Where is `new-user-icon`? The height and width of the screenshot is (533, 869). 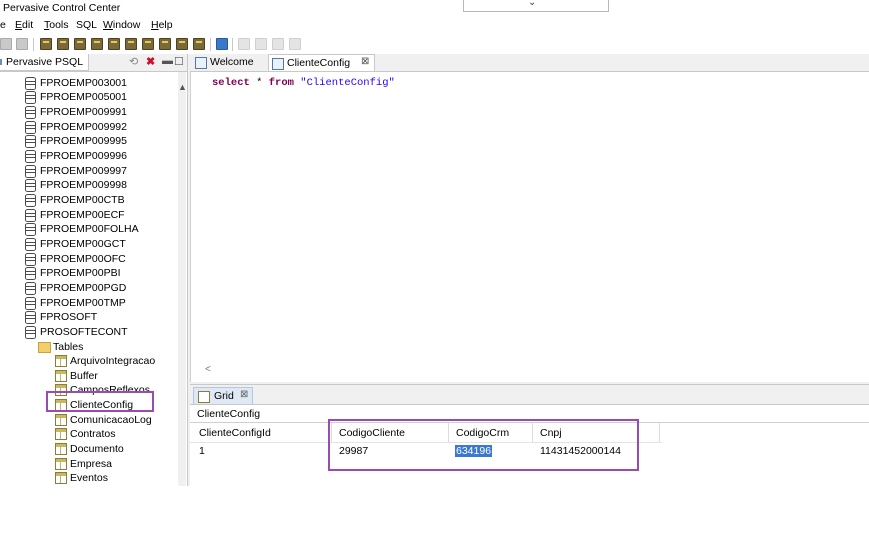
new-user-icon is located at coordinates (165, 44).